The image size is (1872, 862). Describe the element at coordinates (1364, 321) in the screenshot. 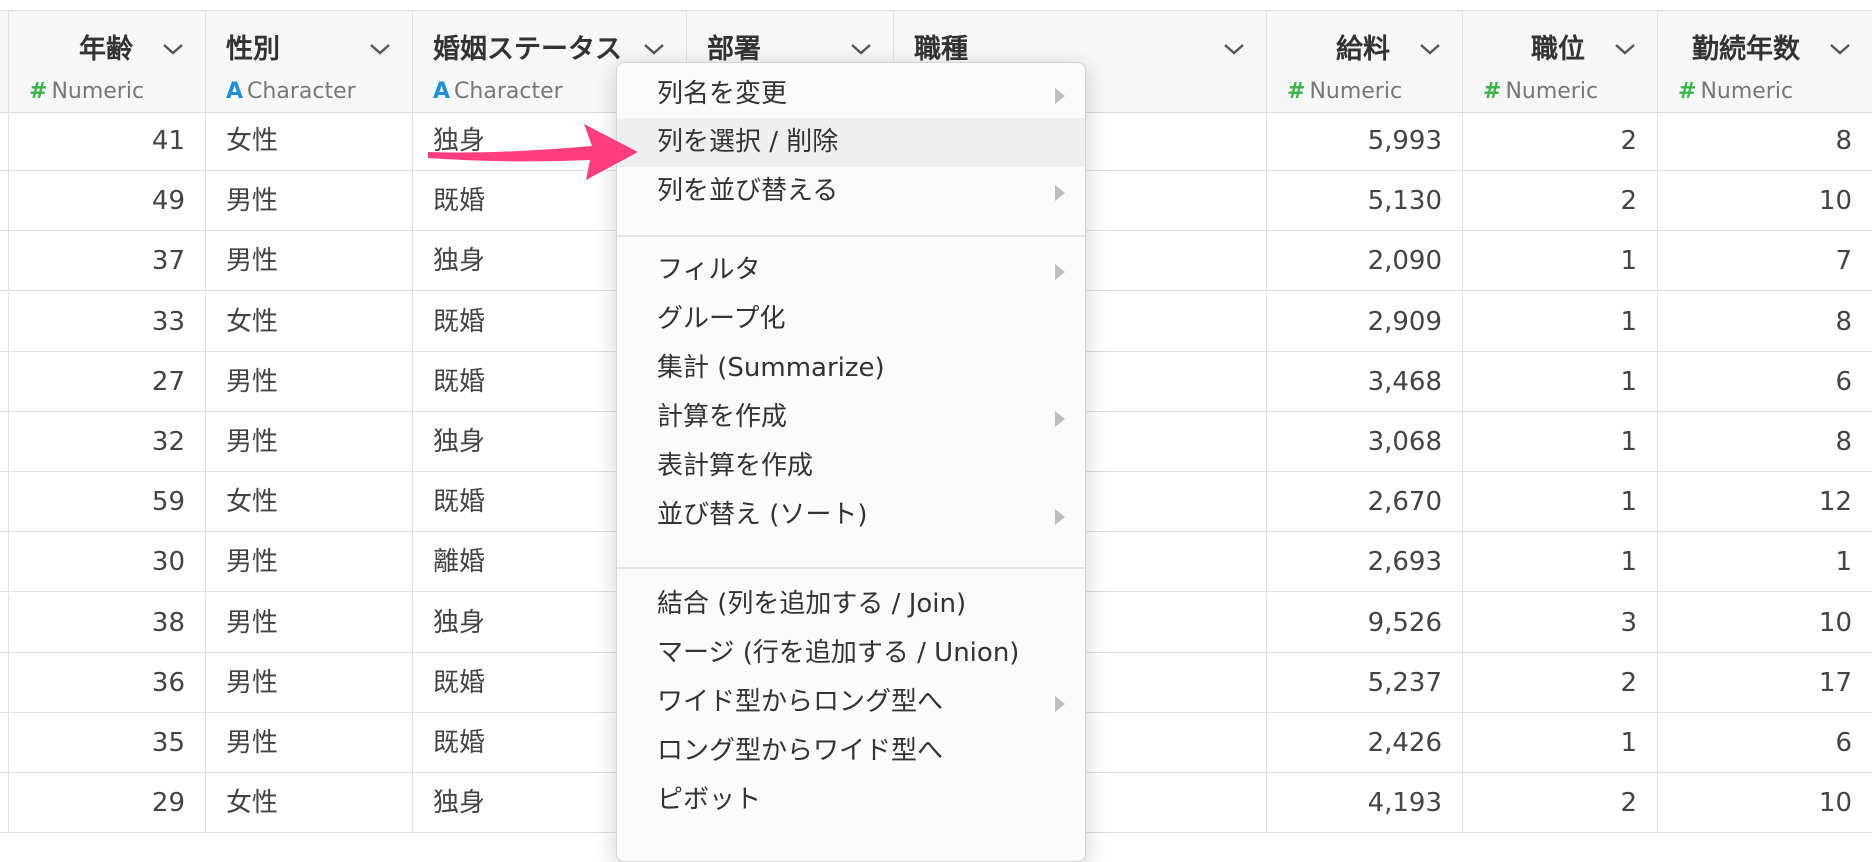

I see `cell-salary: 2,909` at that location.